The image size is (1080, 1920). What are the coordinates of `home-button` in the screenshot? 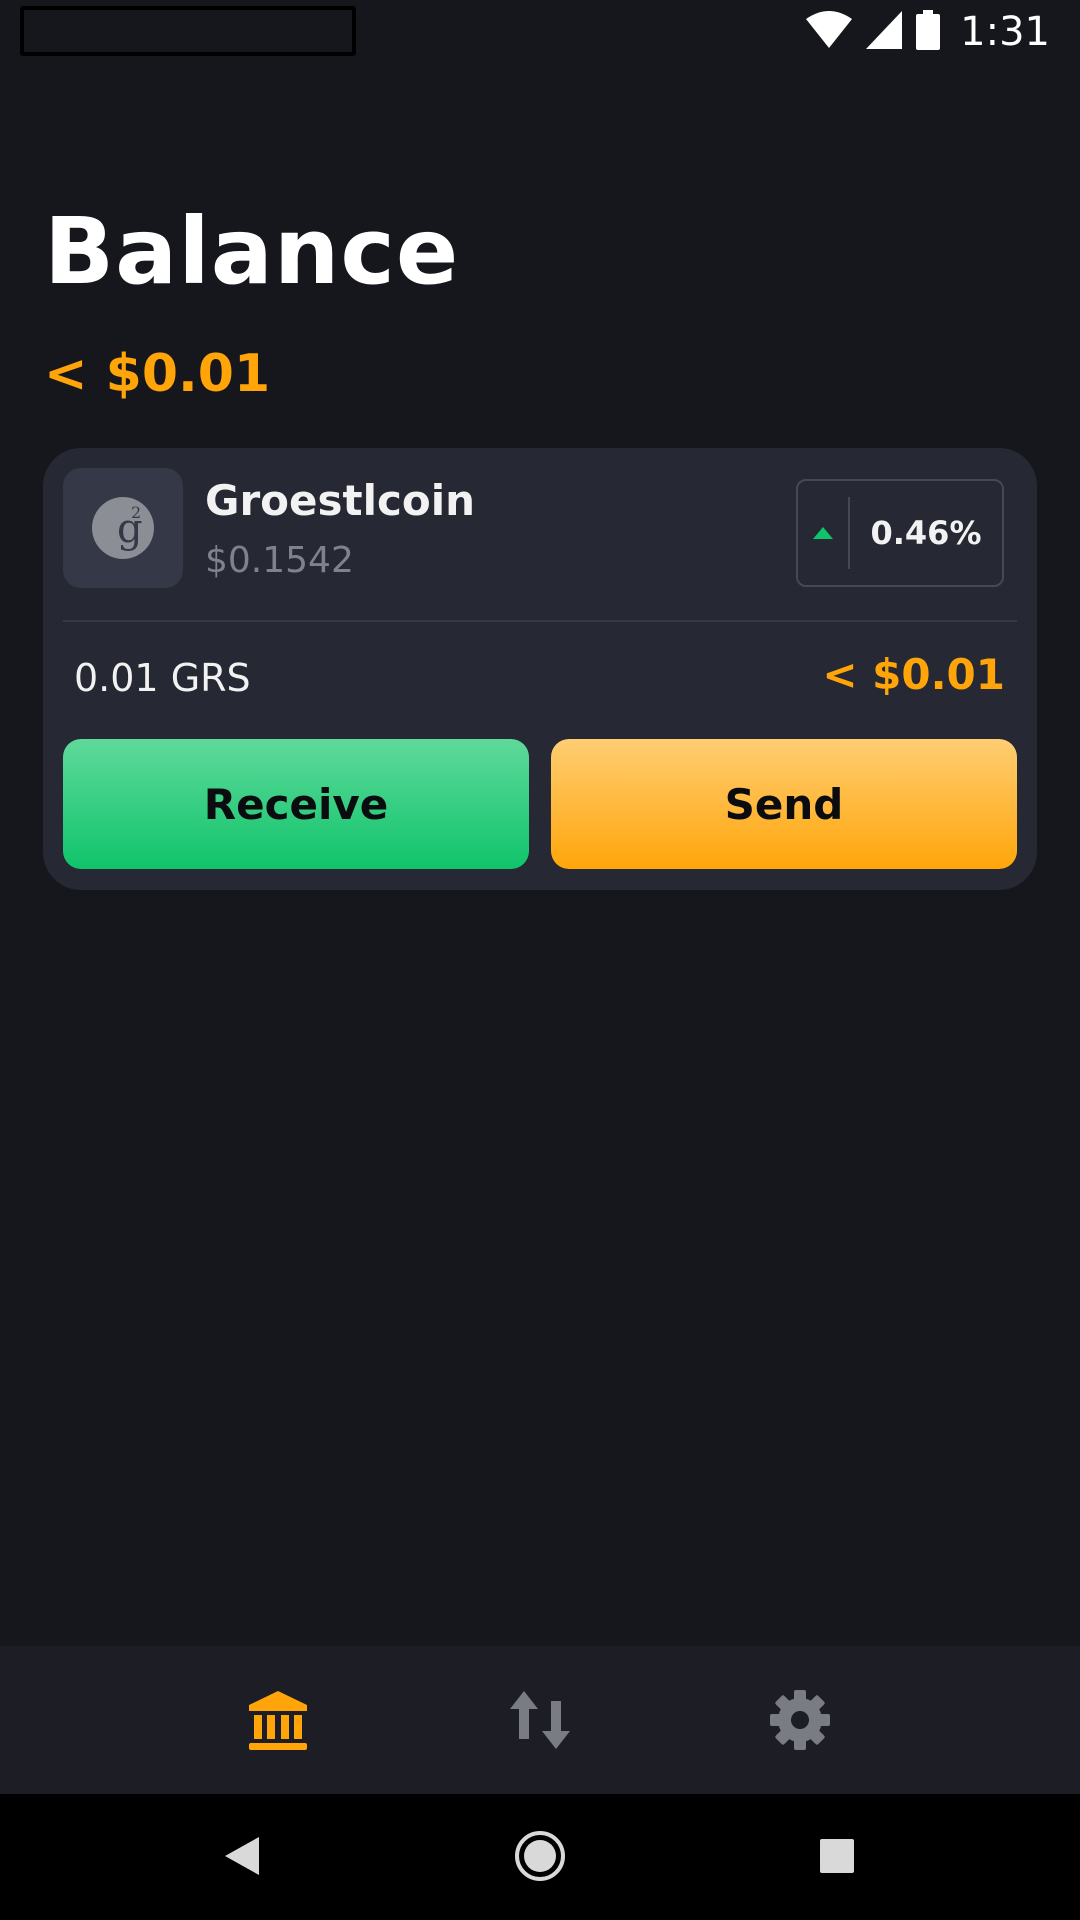 It's located at (540, 1856).